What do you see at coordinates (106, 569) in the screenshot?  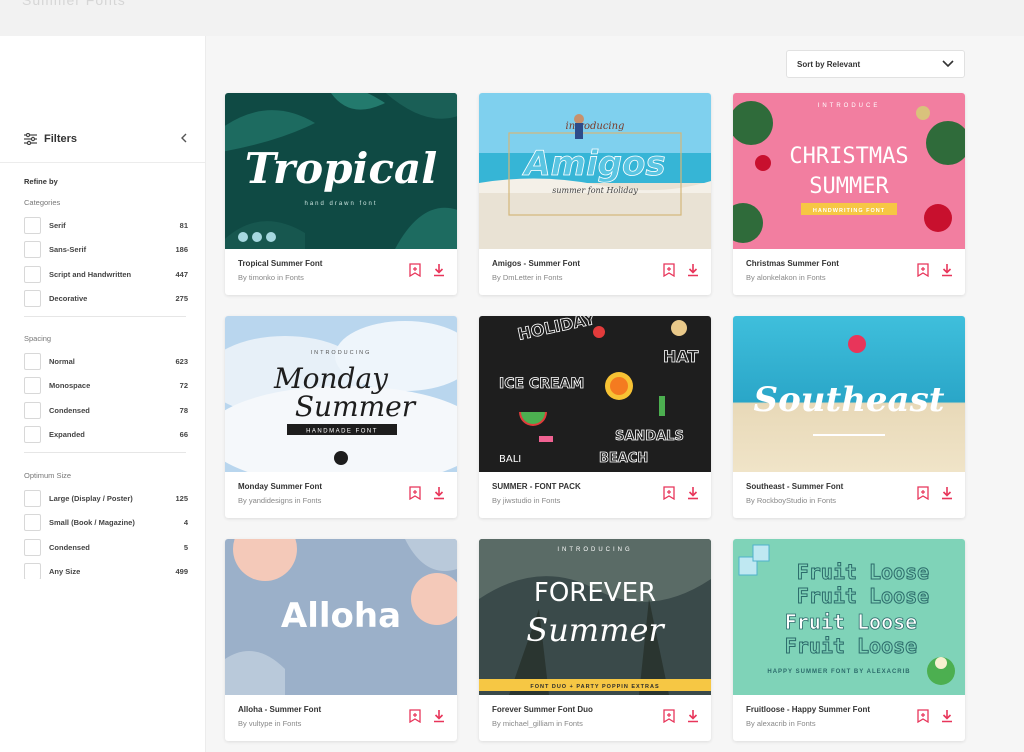 I see `filter-option-any-size: Any Size 499` at bounding box center [106, 569].